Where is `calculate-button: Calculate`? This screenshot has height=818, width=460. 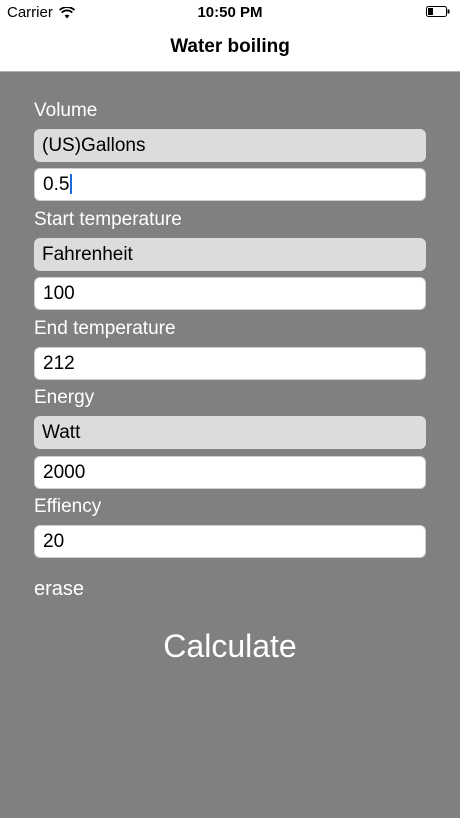 calculate-button: Calculate is located at coordinates (230, 646).